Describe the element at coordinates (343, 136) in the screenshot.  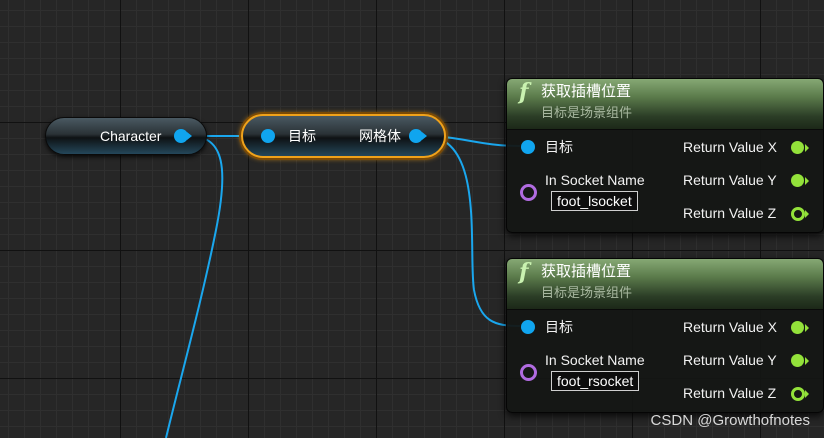
I see `mesh-node: 目标 网格体` at that location.